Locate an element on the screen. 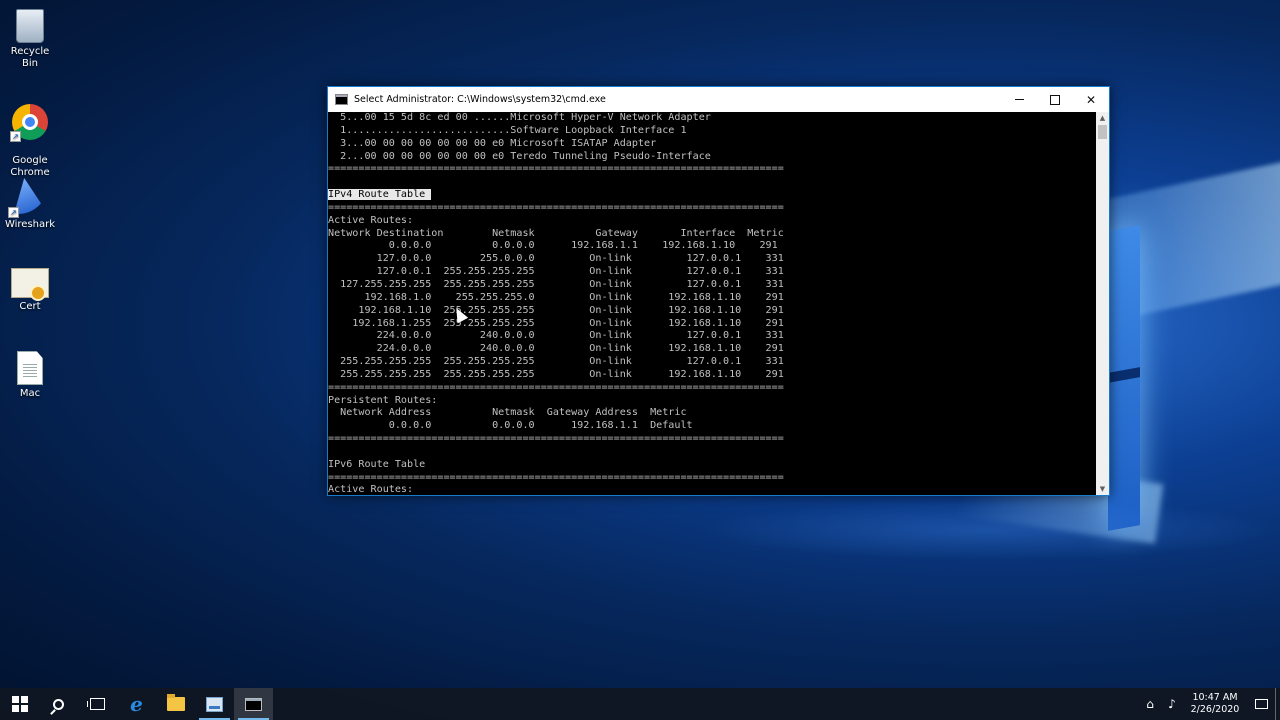 This screenshot has width=1280, height=720. console-line: IPv6 Route Table is located at coordinates (377, 464).